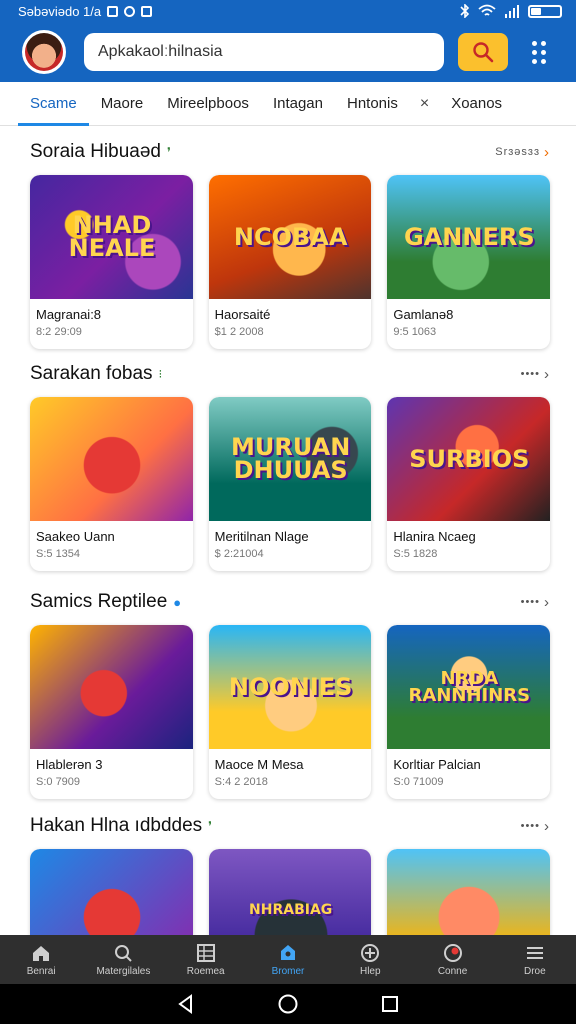  I want to click on game-thumbnail: NCOBAA, so click(290, 237).